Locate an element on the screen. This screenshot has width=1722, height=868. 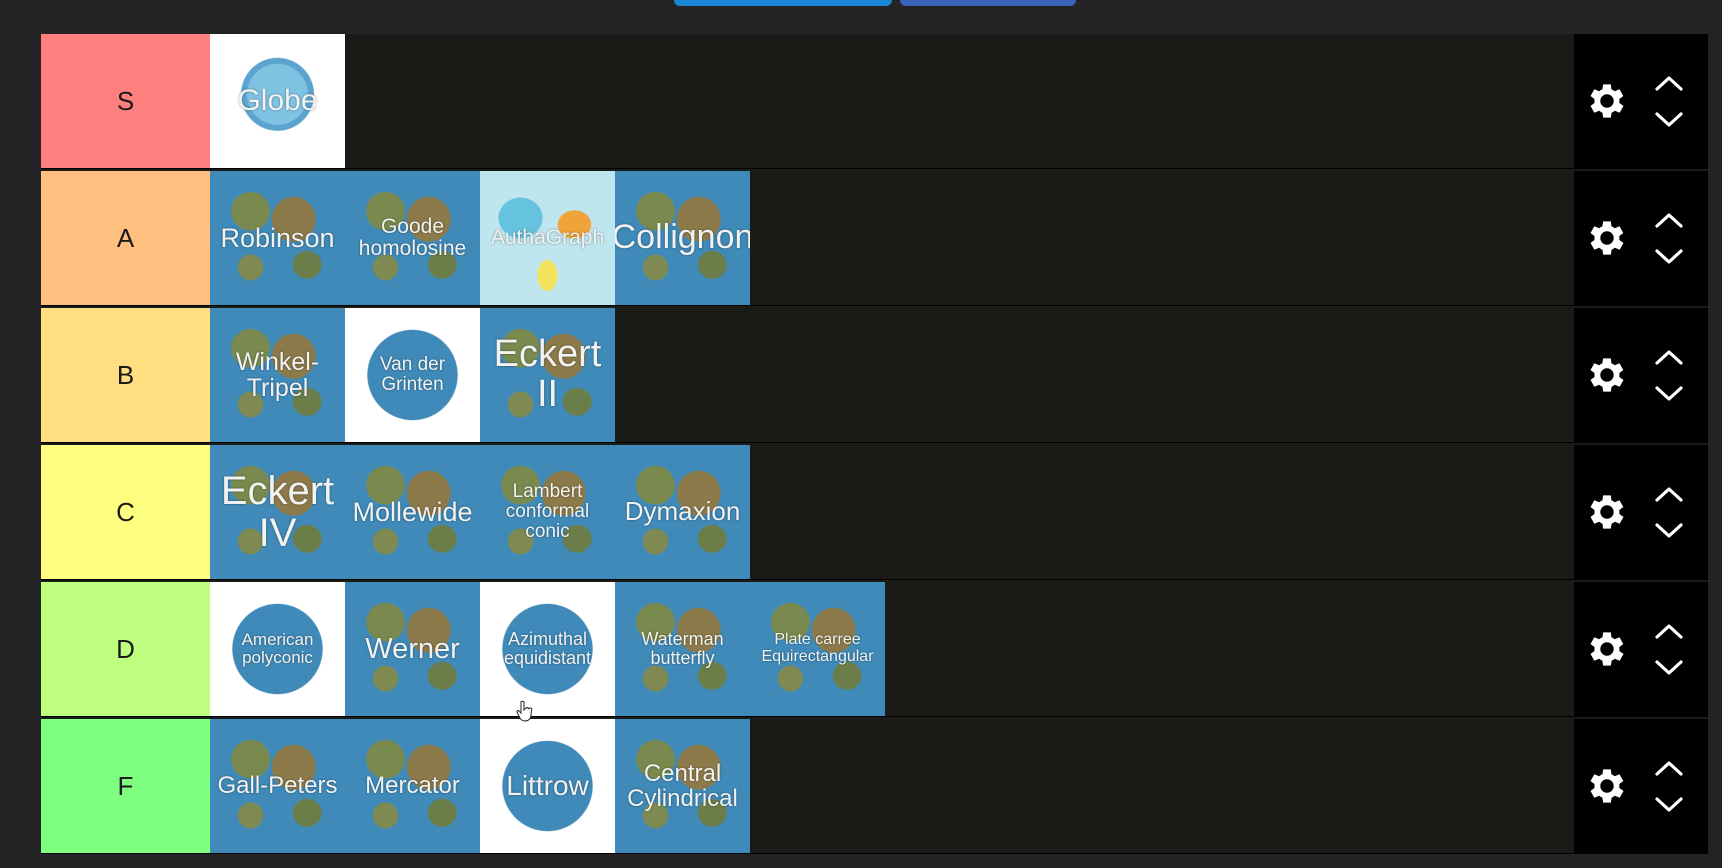
projection-tile-label: Dymaxion is located at coordinates (682, 511).